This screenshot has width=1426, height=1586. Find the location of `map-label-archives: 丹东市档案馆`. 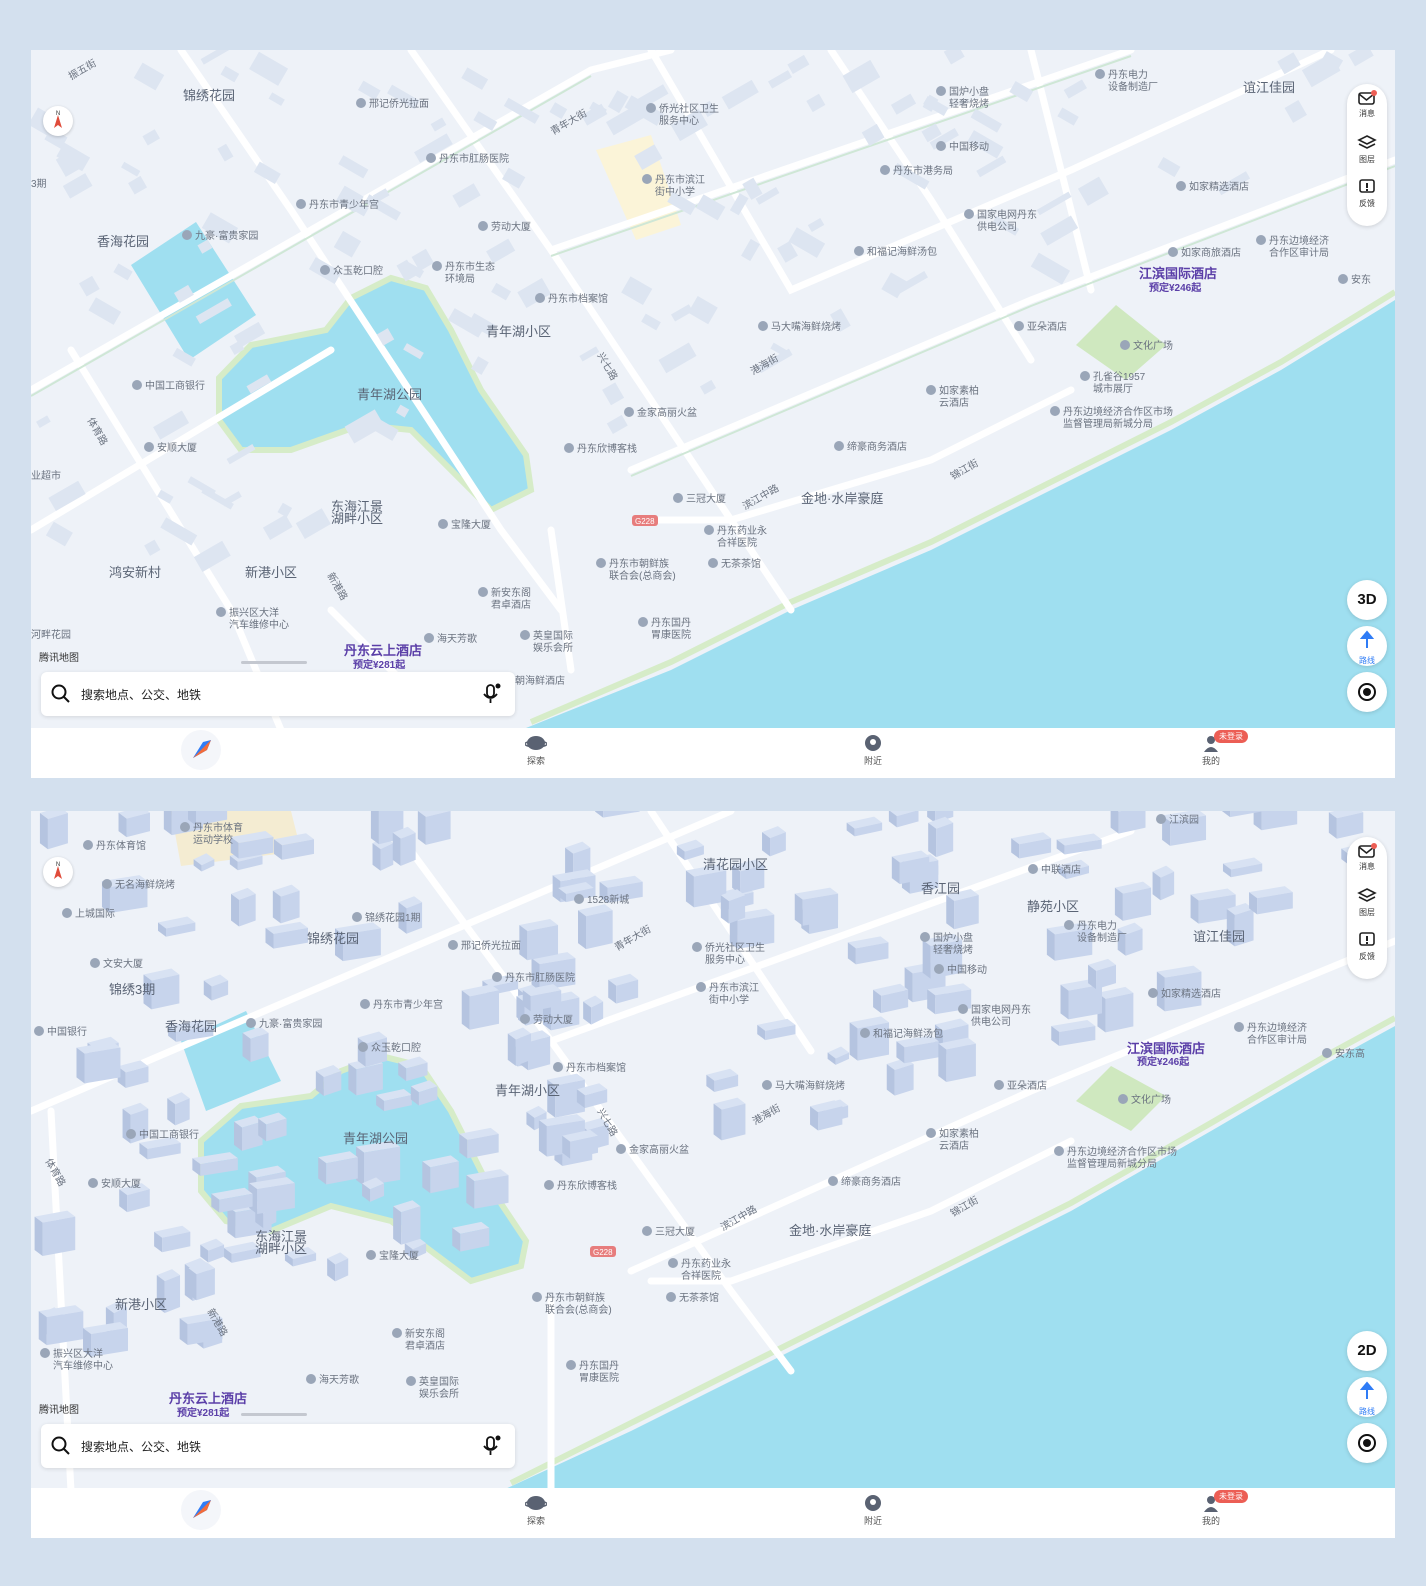

map-label-archives: 丹东市档案馆 is located at coordinates (596, 1067).